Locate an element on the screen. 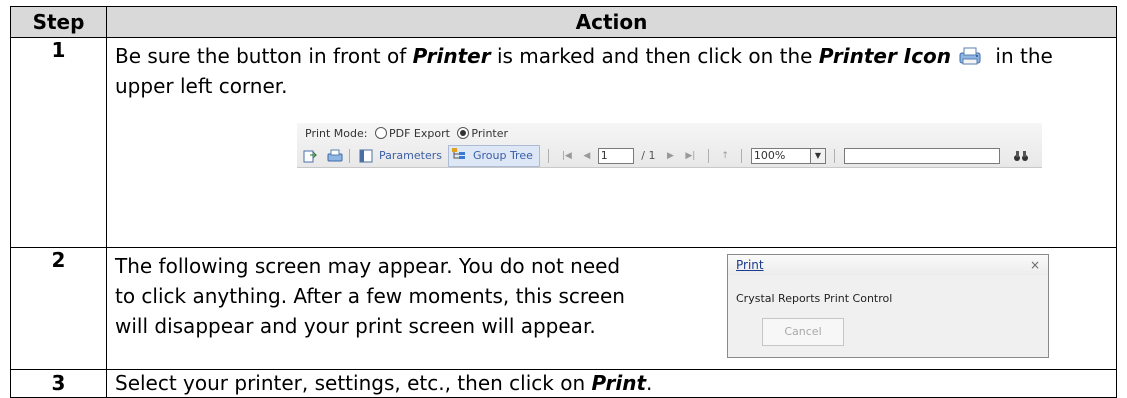  dialog-title: Print is located at coordinates (750, 265).